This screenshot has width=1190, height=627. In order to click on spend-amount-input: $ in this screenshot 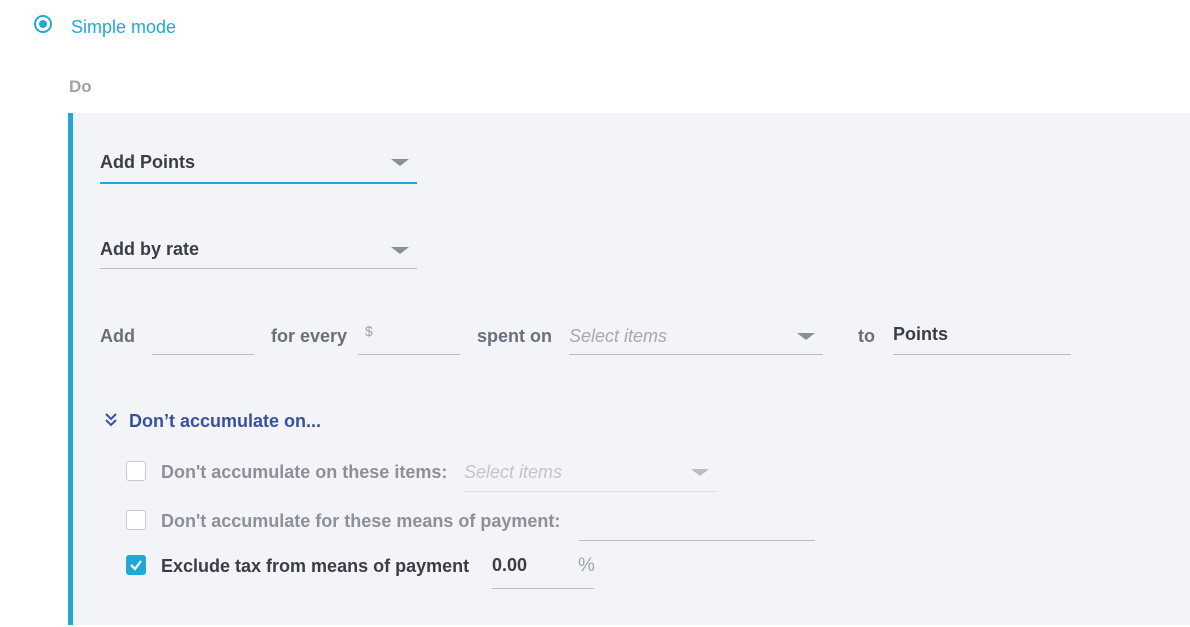, I will do `click(409, 338)`.